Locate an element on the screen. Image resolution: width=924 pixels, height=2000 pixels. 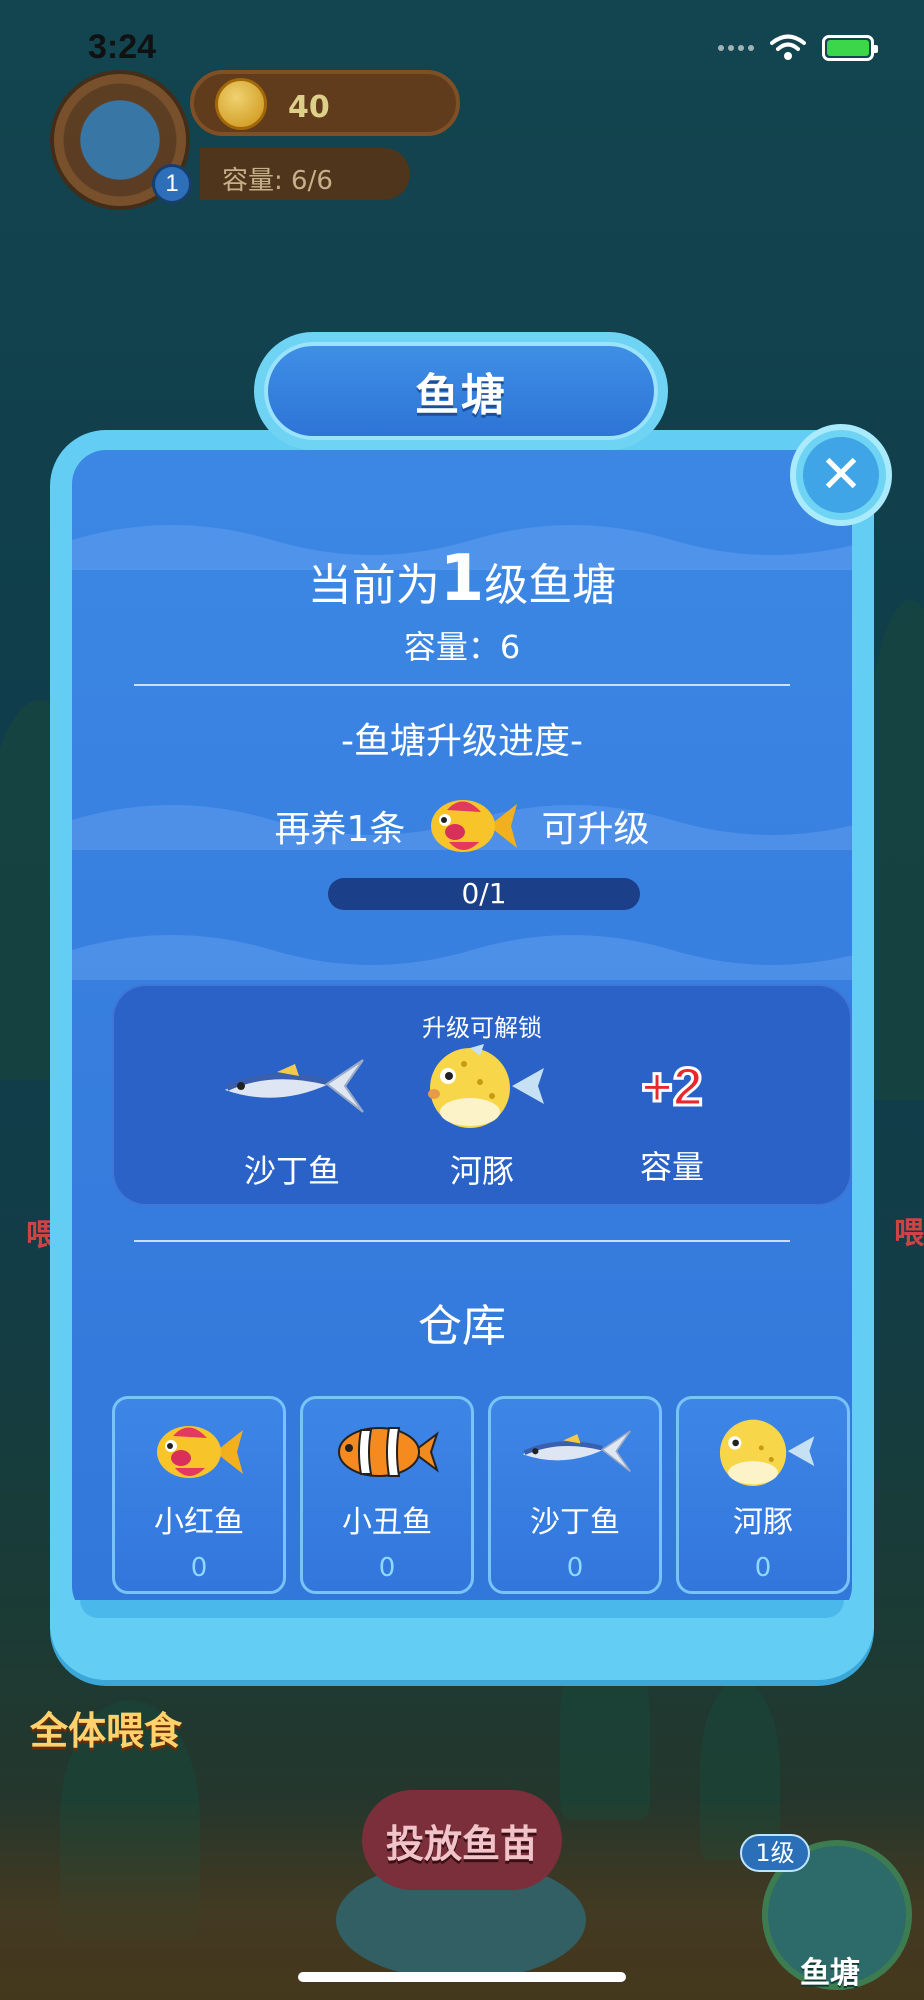
release-fry-button: 投放鱼苗 is located at coordinates (462, 1840).